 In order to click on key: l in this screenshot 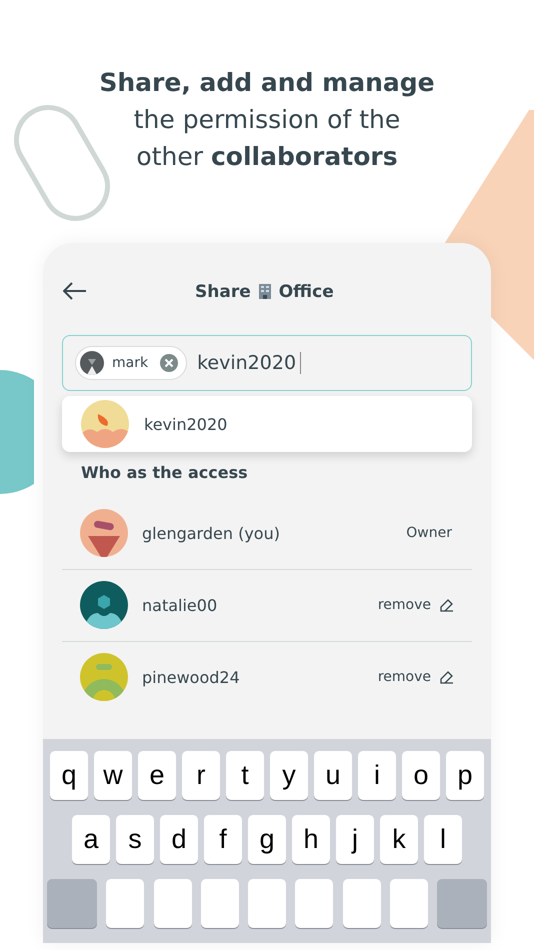, I will do `click(443, 839)`.